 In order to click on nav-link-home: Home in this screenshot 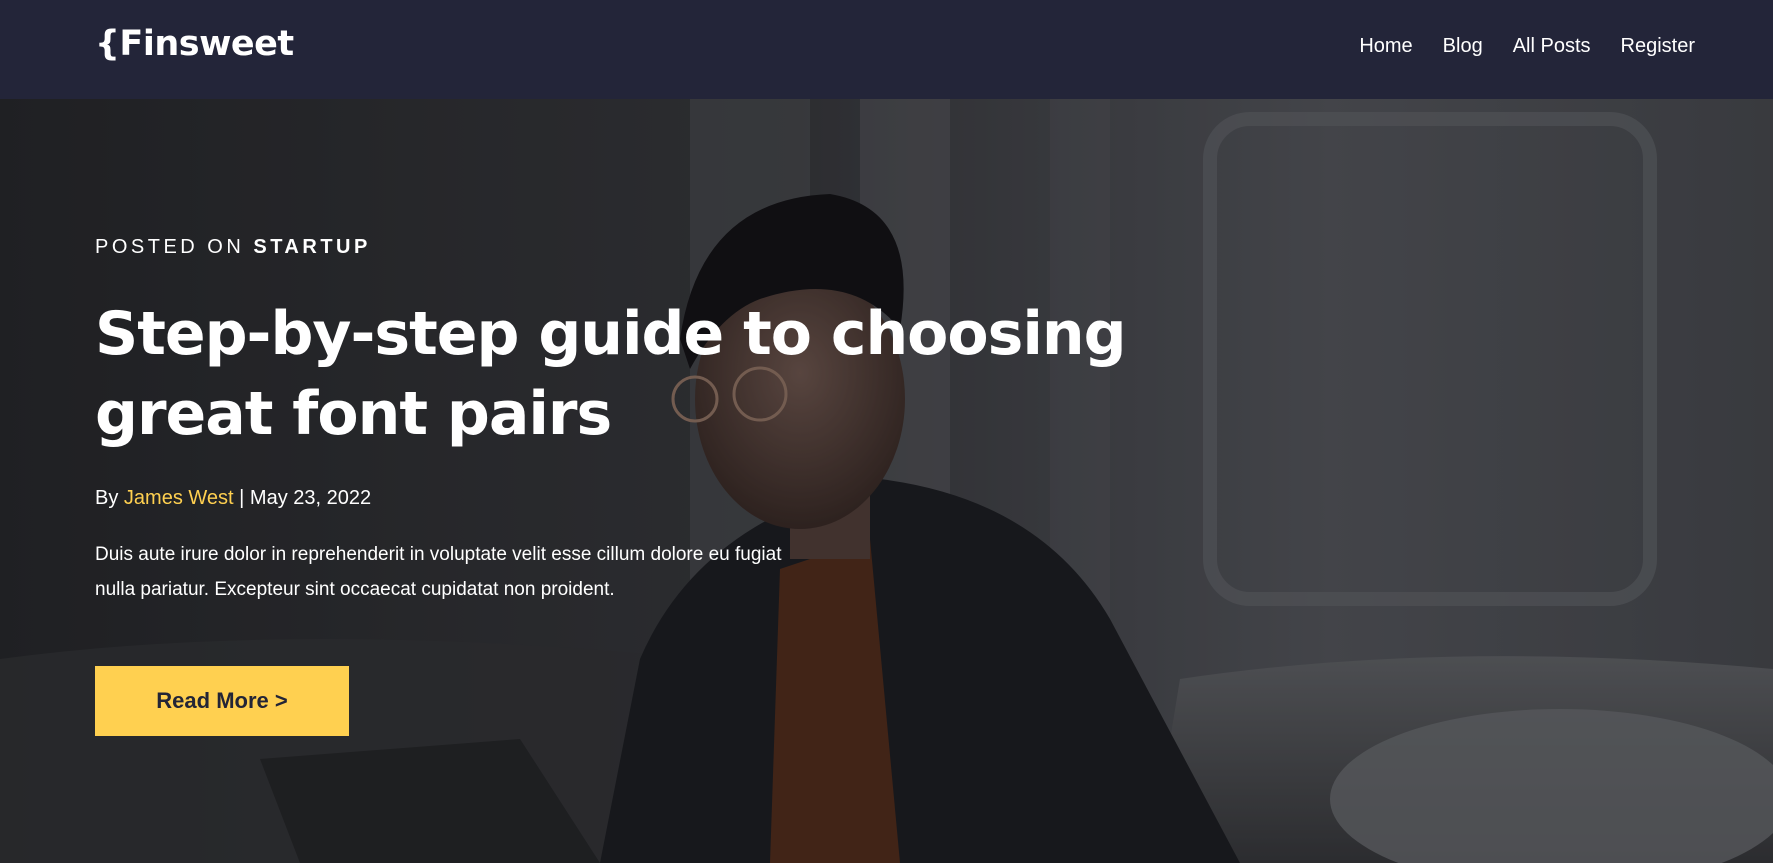, I will do `click(1385, 46)`.